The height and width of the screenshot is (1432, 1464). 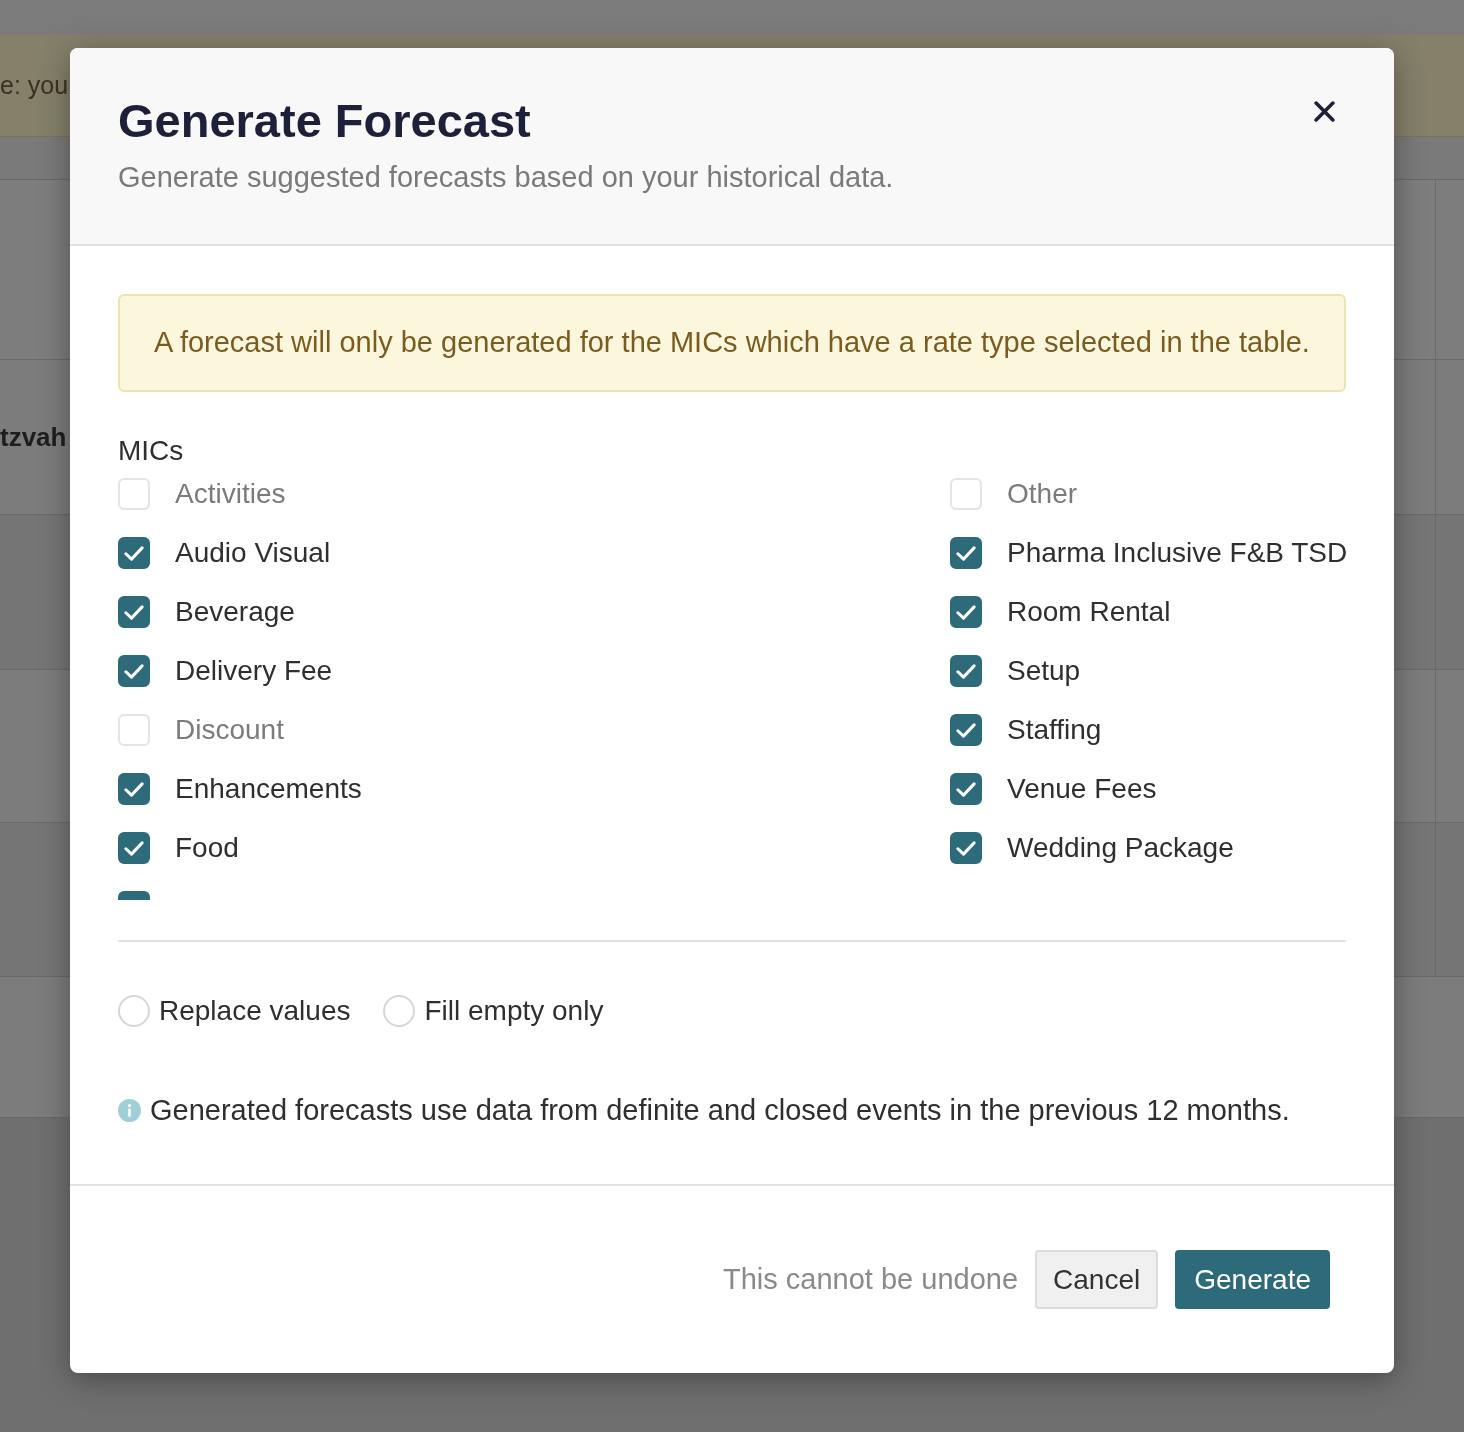 I want to click on checkbox-label: Delivery Fee, so click(x=254, y=671).